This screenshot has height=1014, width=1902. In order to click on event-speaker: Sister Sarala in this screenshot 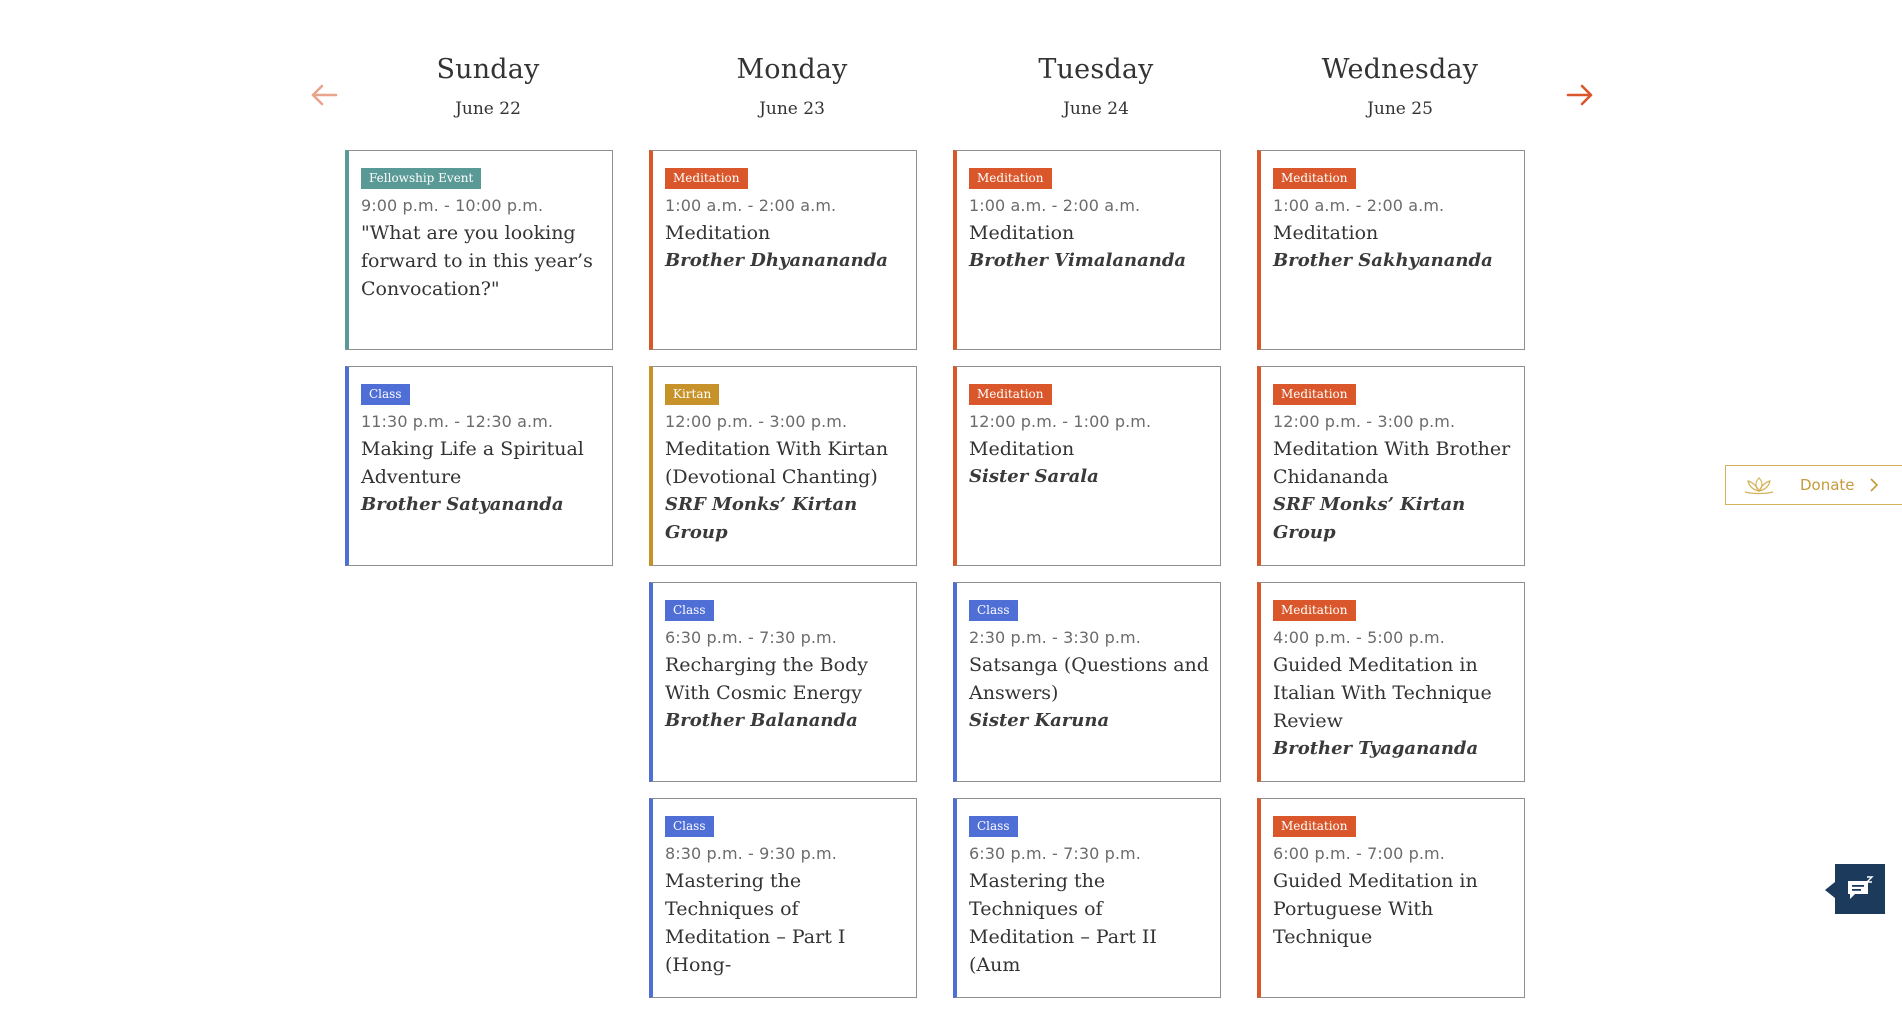, I will do `click(1034, 476)`.